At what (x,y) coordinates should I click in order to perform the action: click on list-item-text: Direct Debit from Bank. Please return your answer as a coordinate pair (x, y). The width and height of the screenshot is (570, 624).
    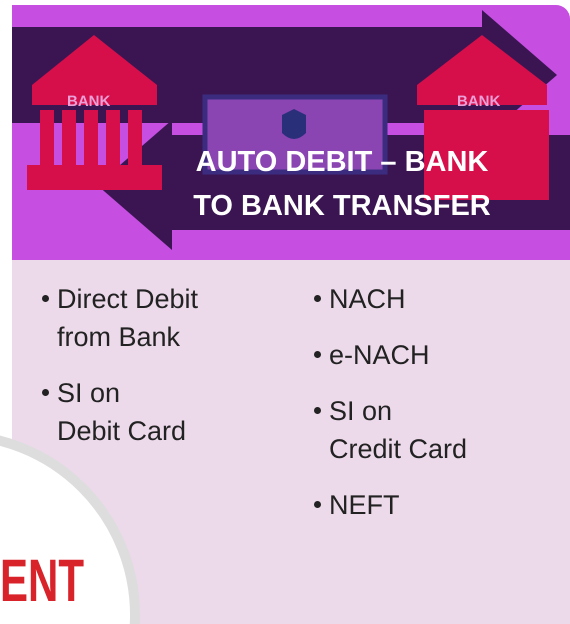
    Looking at the image, I should click on (127, 318).